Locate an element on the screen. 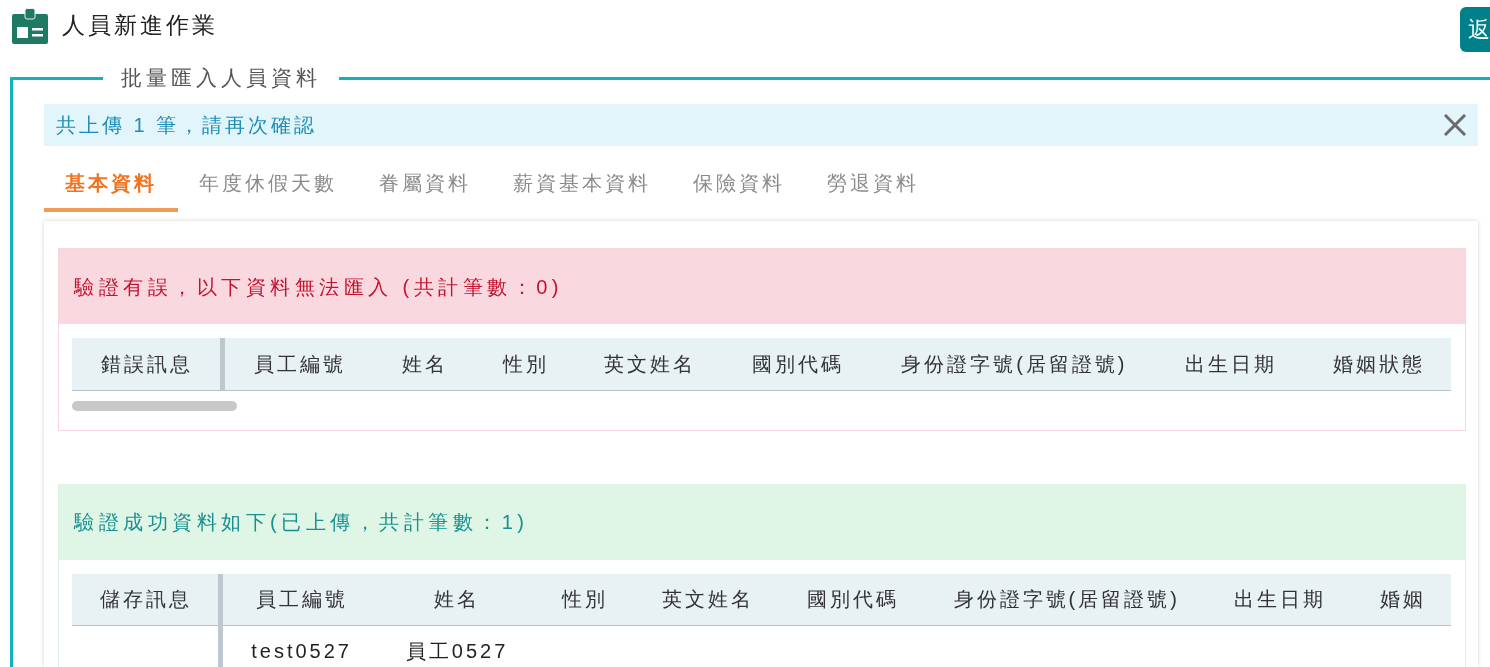  column-header: 婚姻 is located at coordinates (1401, 599).